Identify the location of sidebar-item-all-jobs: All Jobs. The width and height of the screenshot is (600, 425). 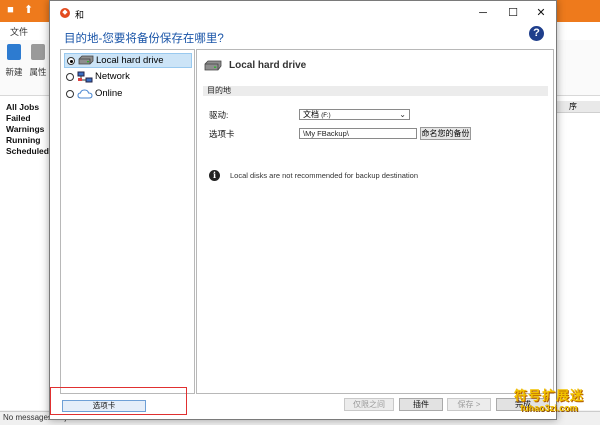
(22, 107).